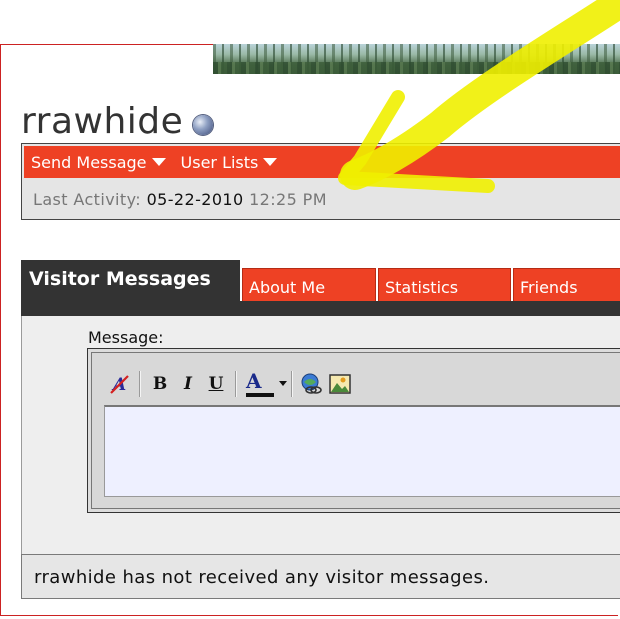 The image size is (620, 619). What do you see at coordinates (288, 199) in the screenshot?
I see `last-activity-time: 12:25 PM` at bounding box center [288, 199].